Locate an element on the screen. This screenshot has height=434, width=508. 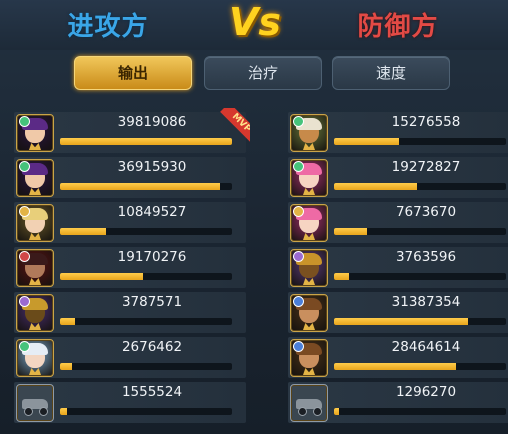
vs-label: Vs is located at coordinates (255, 22).